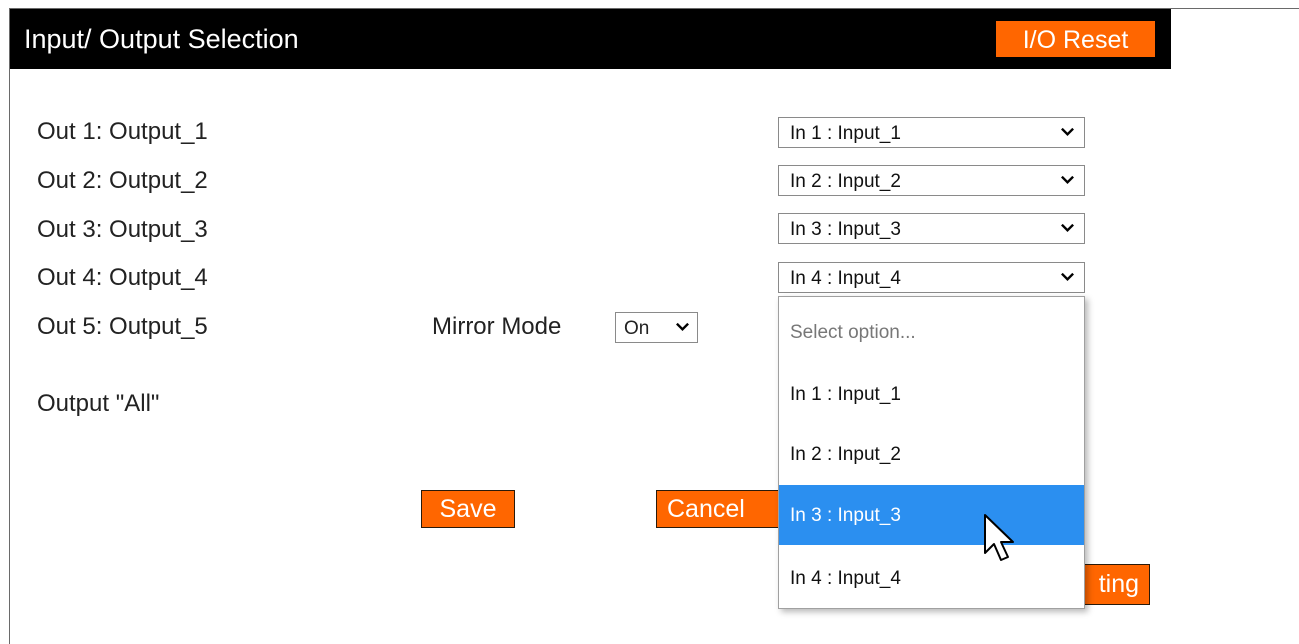  I want to click on select-value: On, so click(637, 328).